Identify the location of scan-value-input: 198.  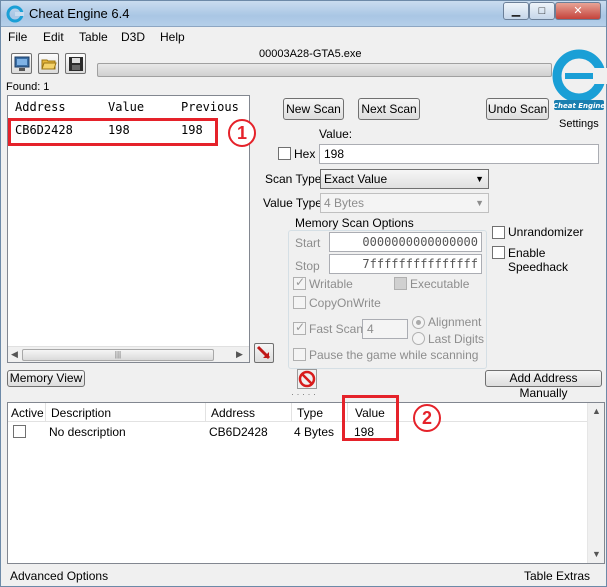
(459, 154).